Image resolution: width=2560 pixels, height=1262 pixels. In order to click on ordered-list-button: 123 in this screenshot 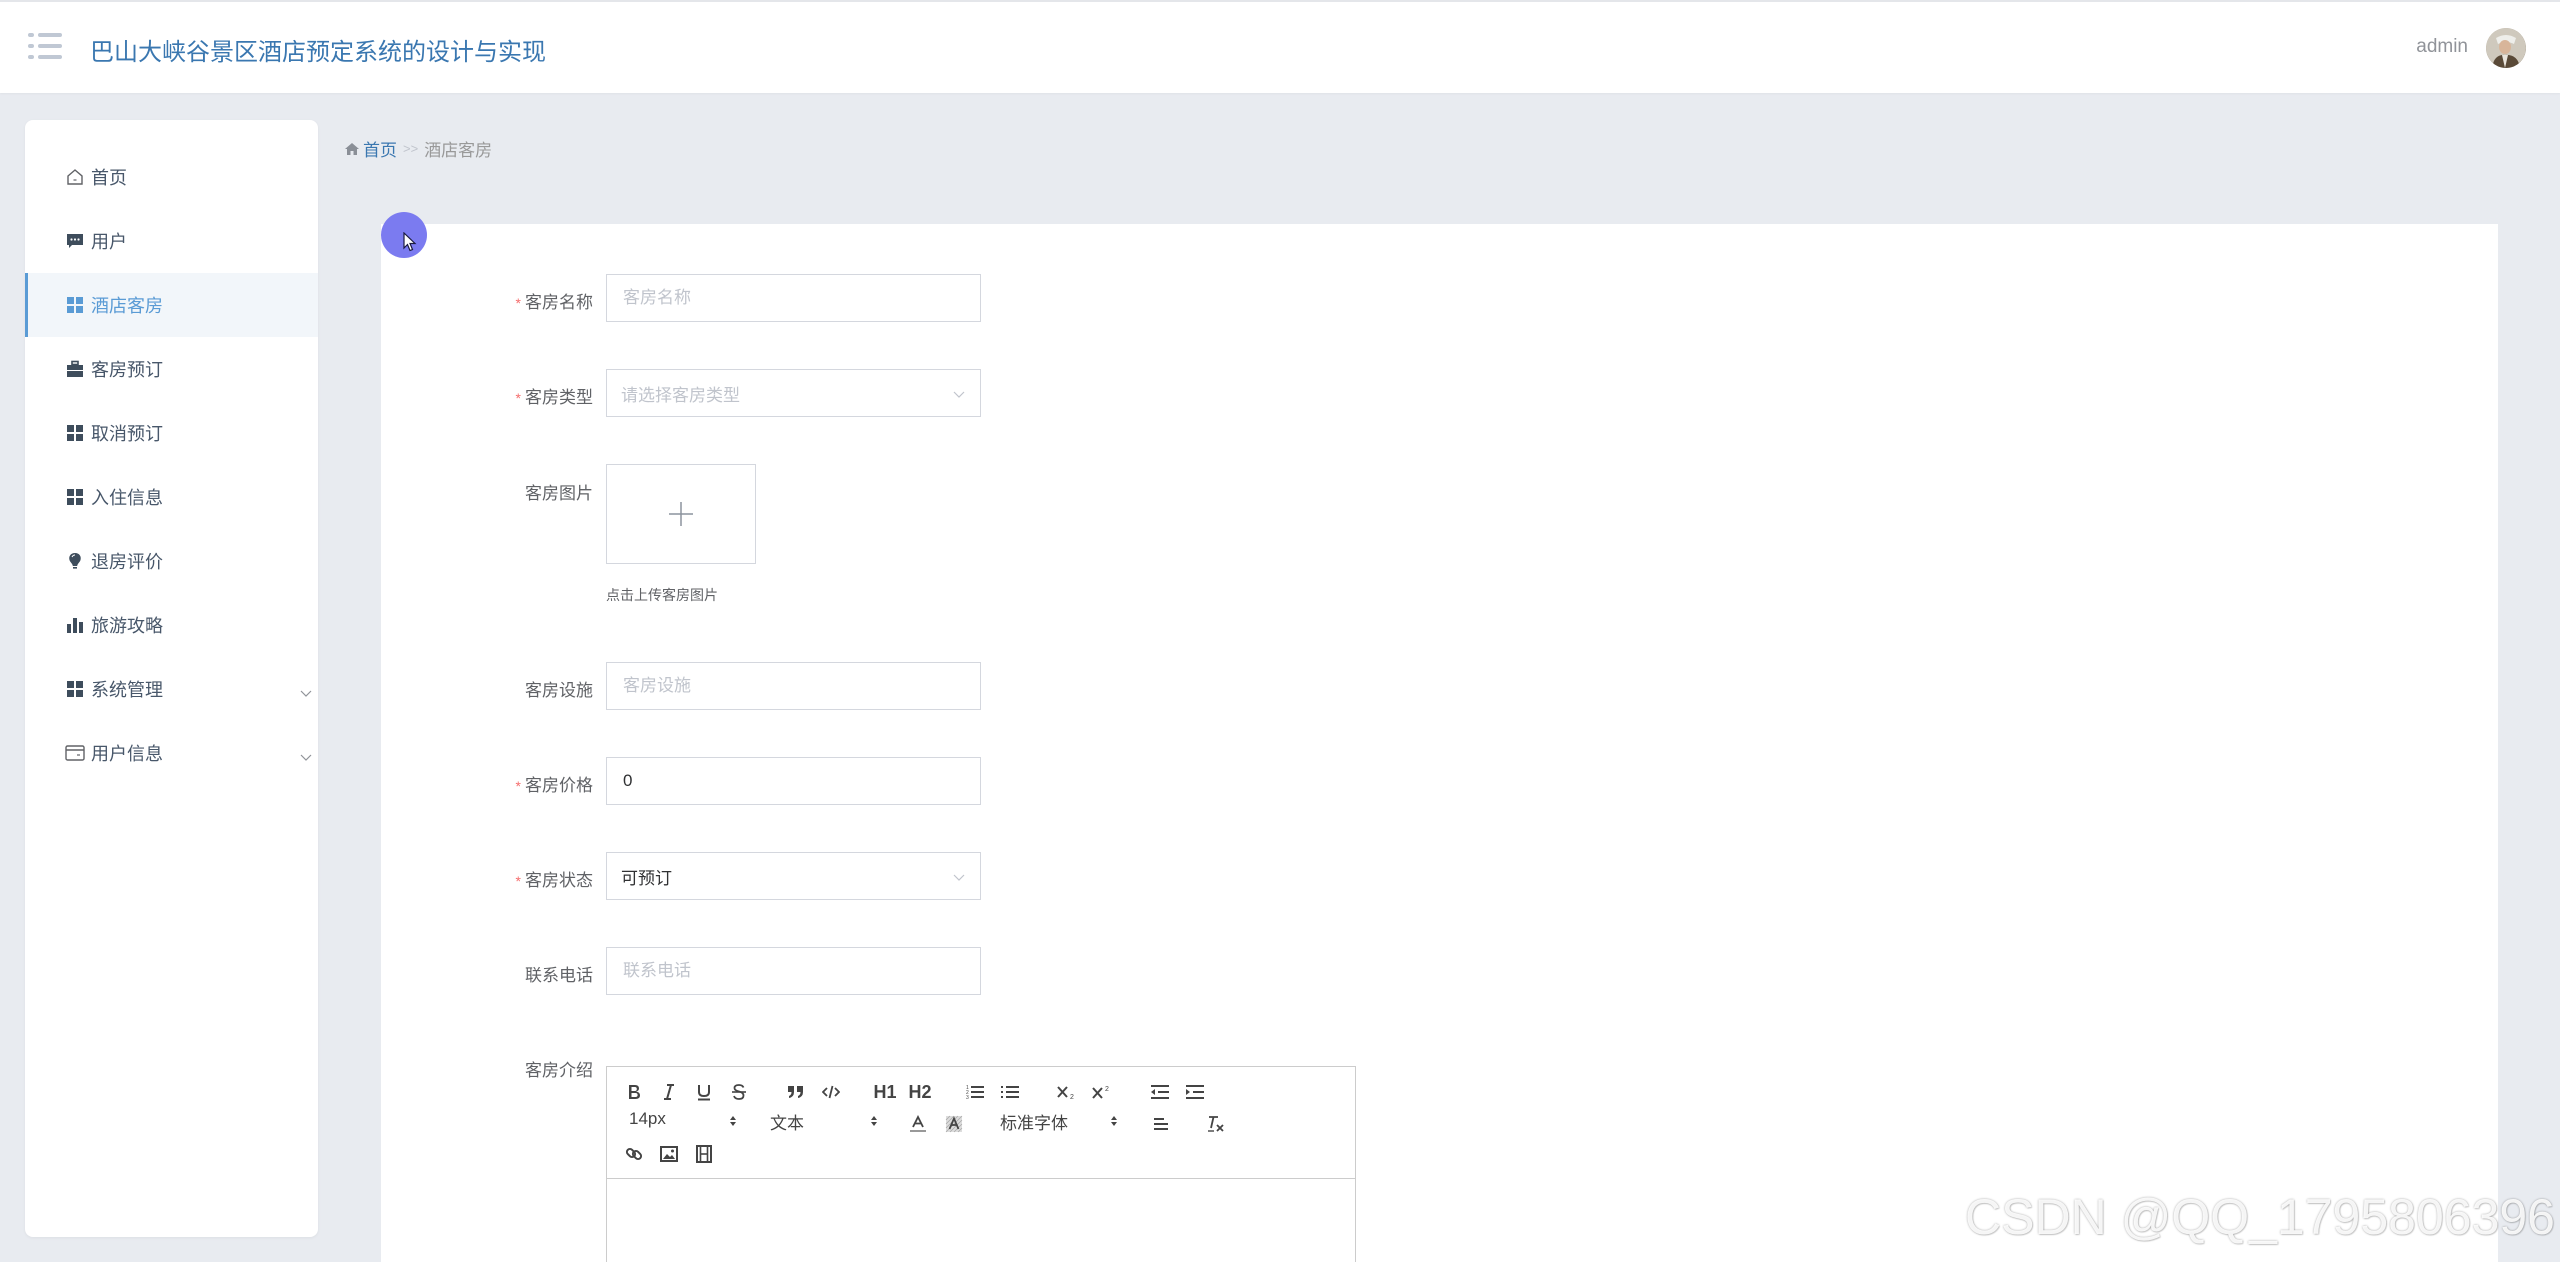, I will do `click(975, 1092)`.